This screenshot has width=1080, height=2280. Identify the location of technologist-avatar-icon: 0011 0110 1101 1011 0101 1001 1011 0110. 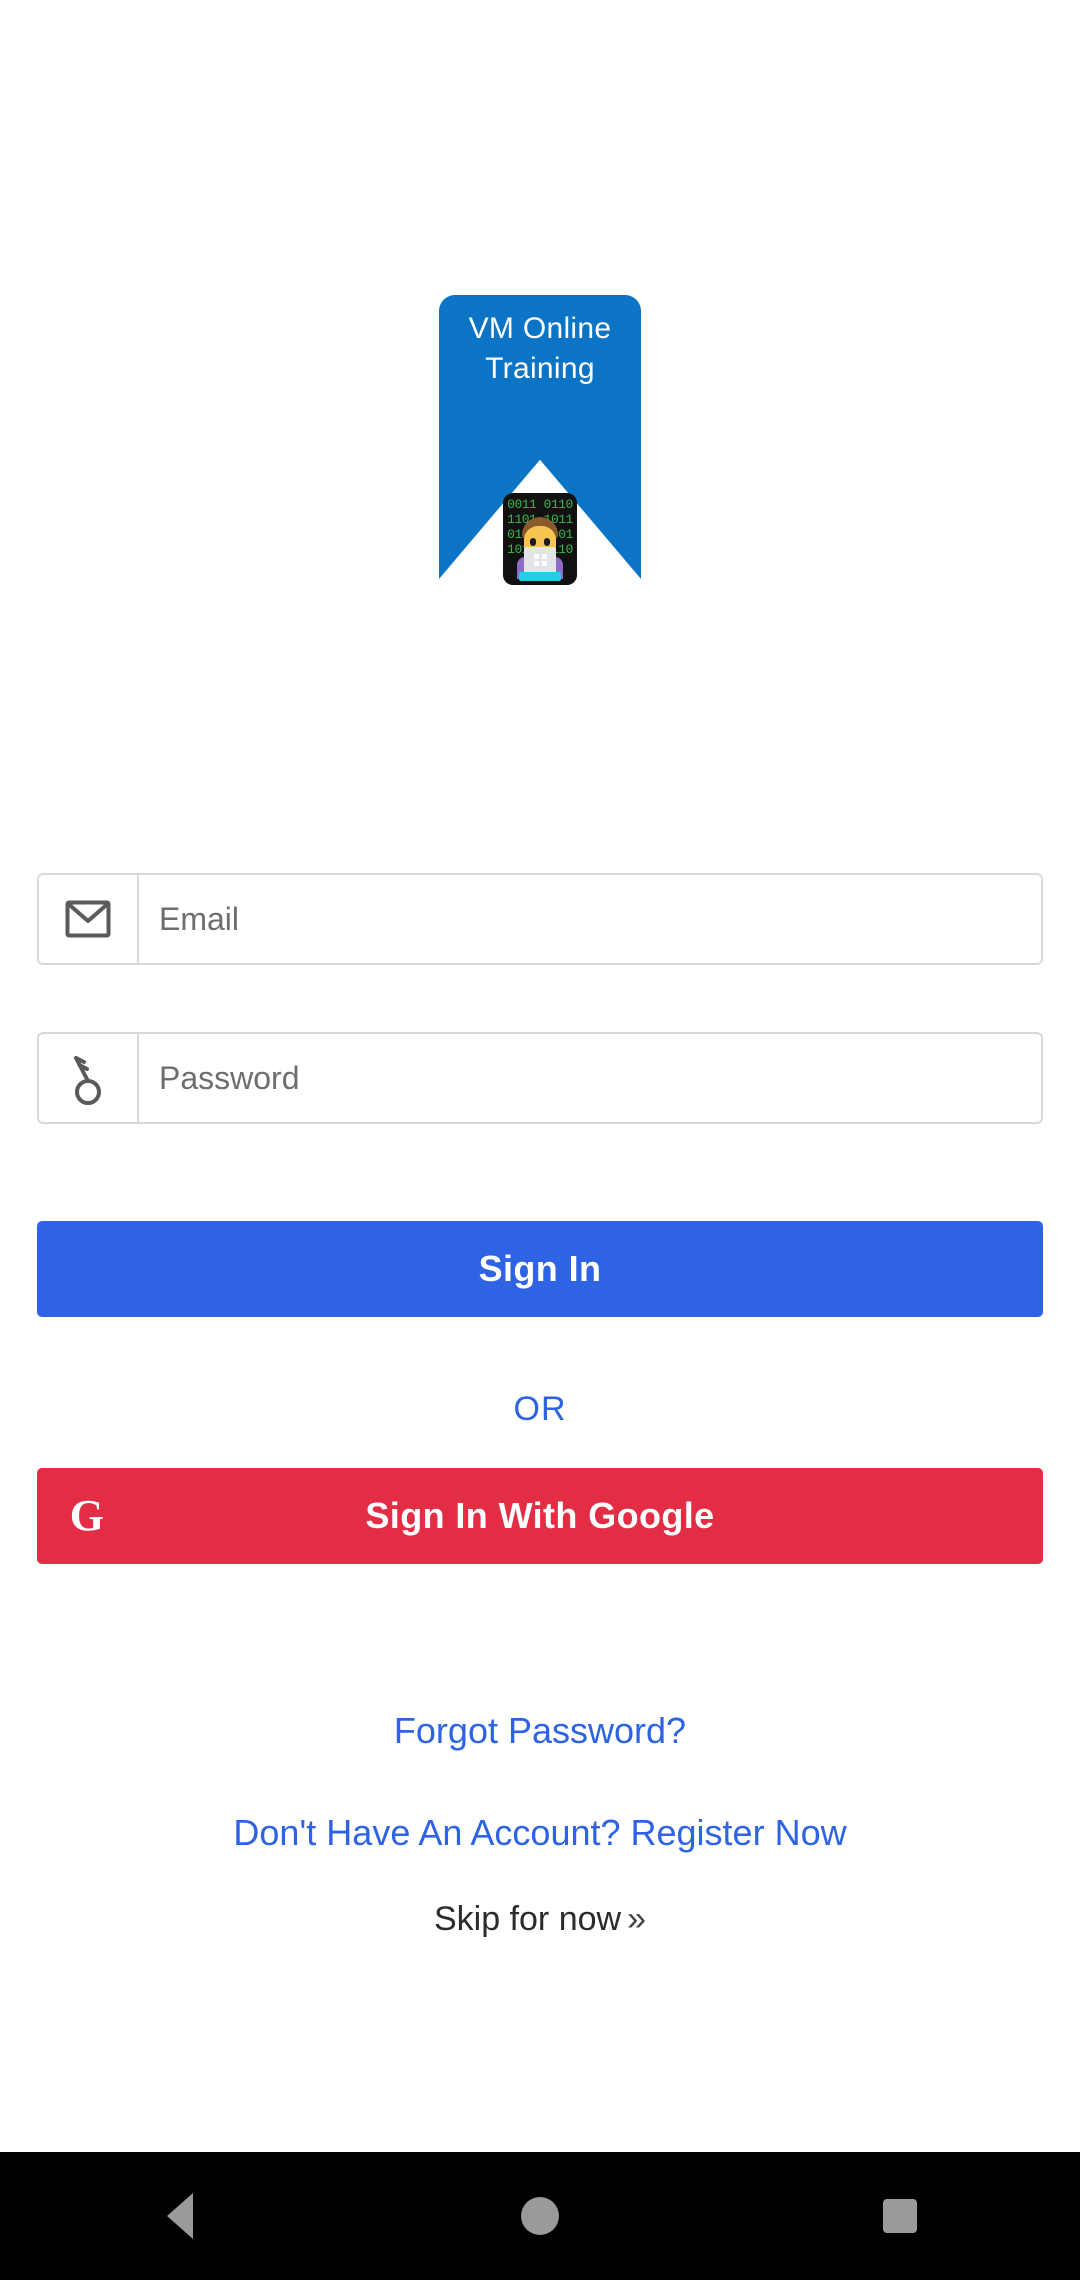
(540, 539).